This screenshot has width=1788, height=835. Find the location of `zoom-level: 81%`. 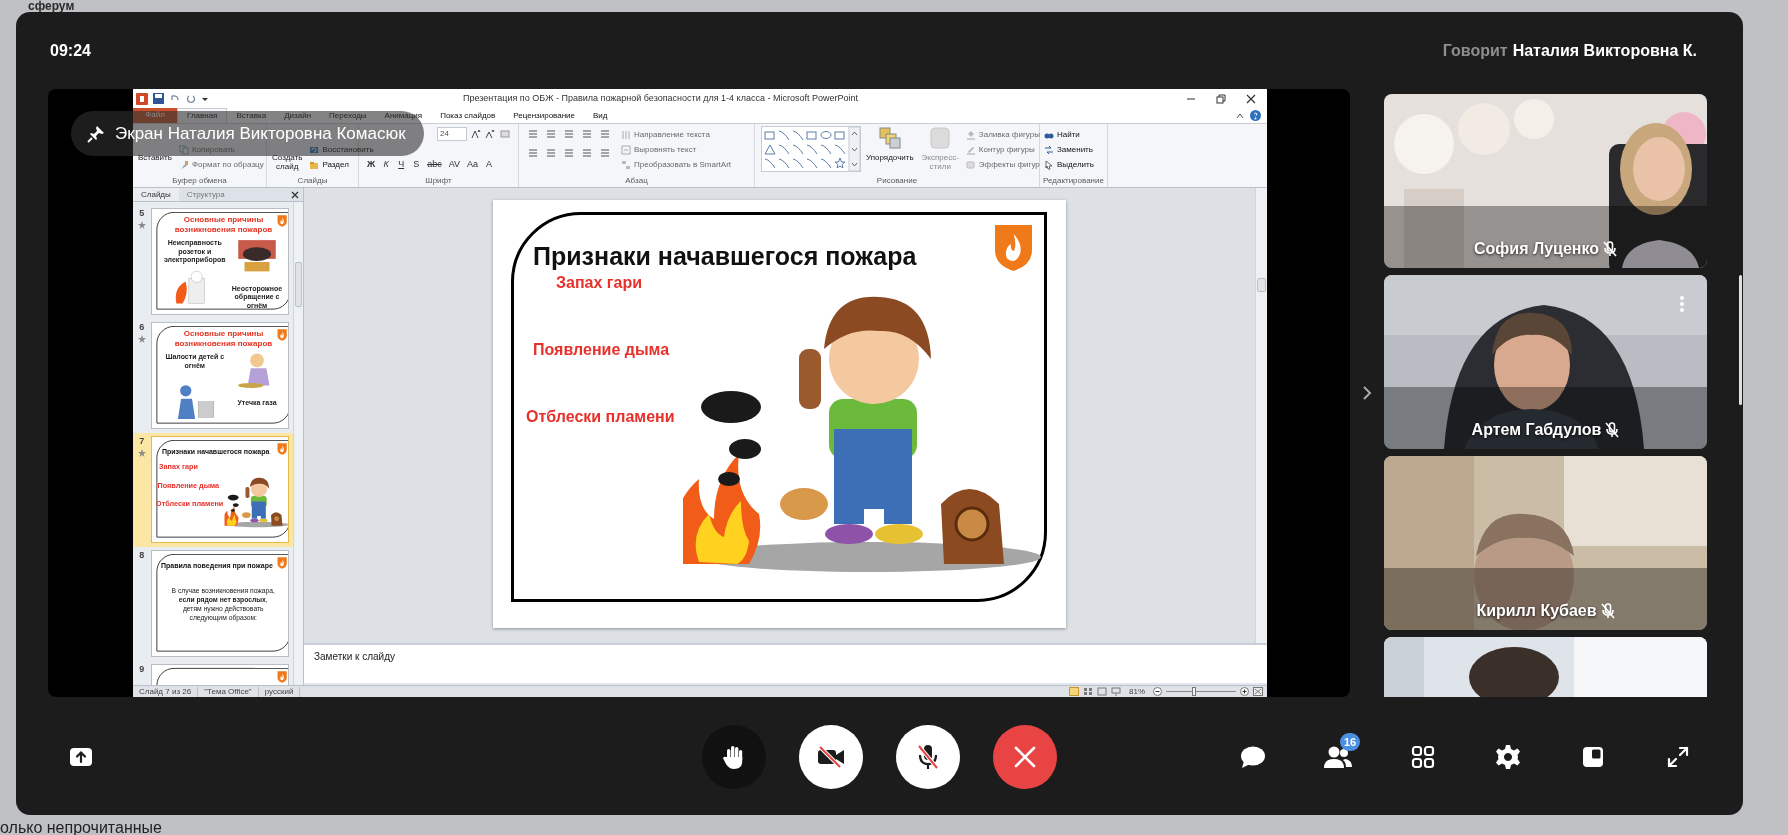

zoom-level: 81% is located at coordinates (1137, 691).